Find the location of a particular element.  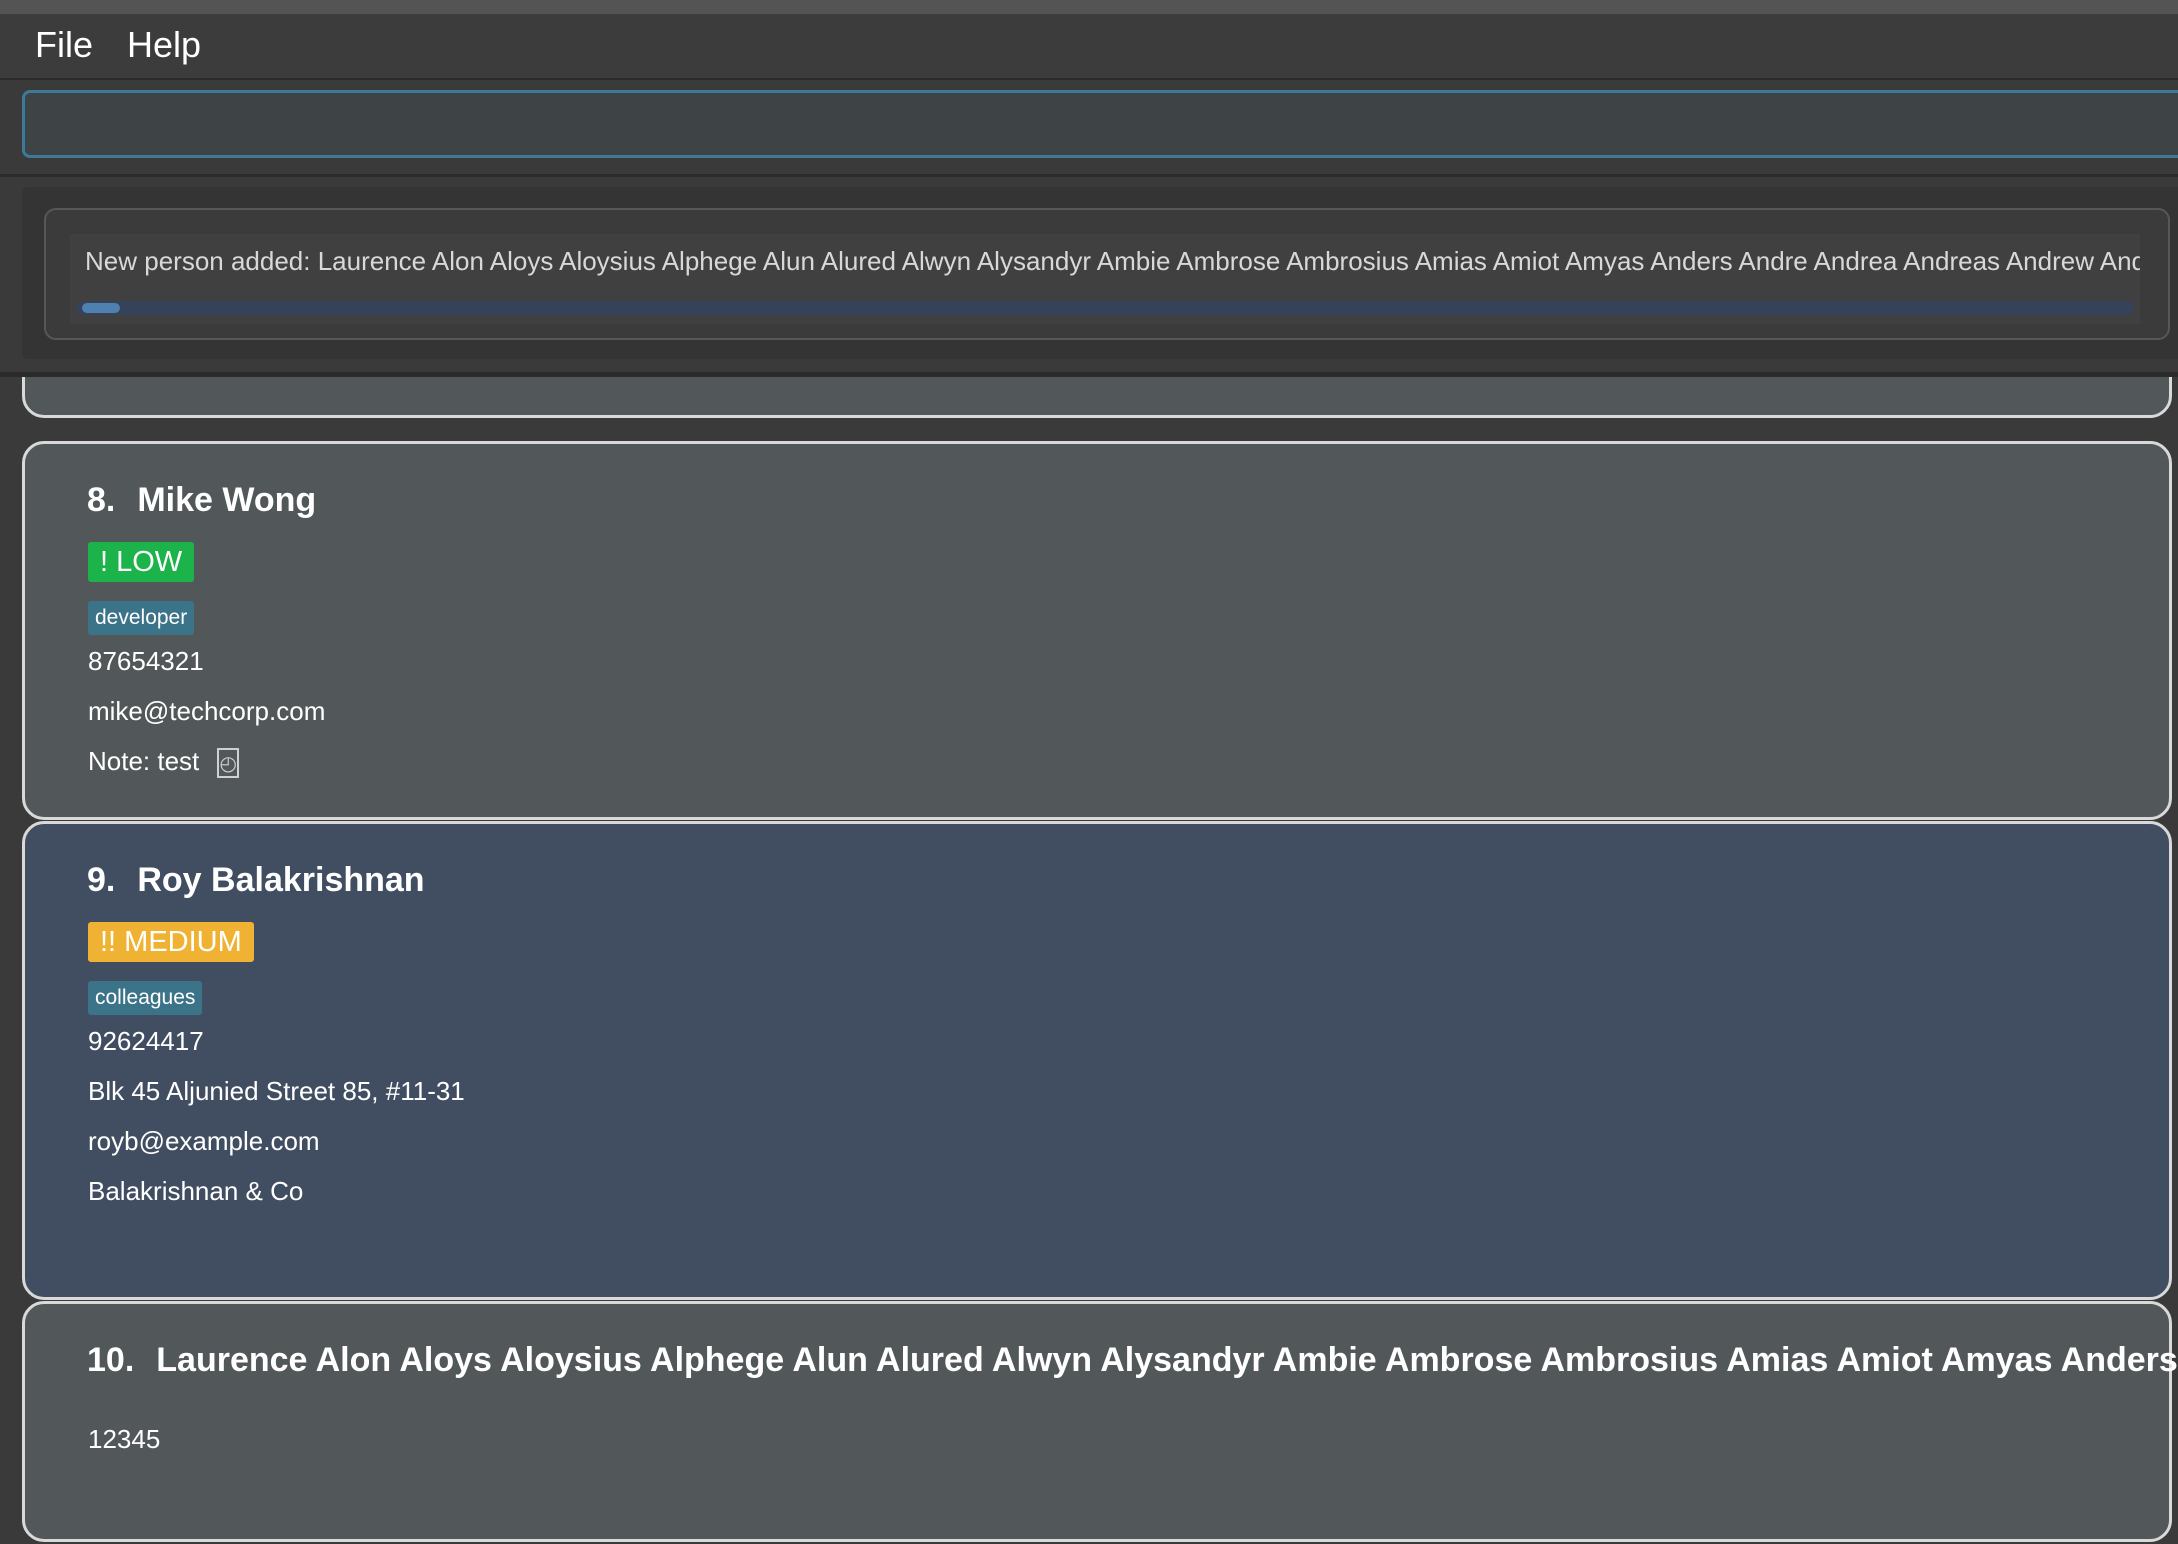

person-name: Mike Wong is located at coordinates (227, 500).